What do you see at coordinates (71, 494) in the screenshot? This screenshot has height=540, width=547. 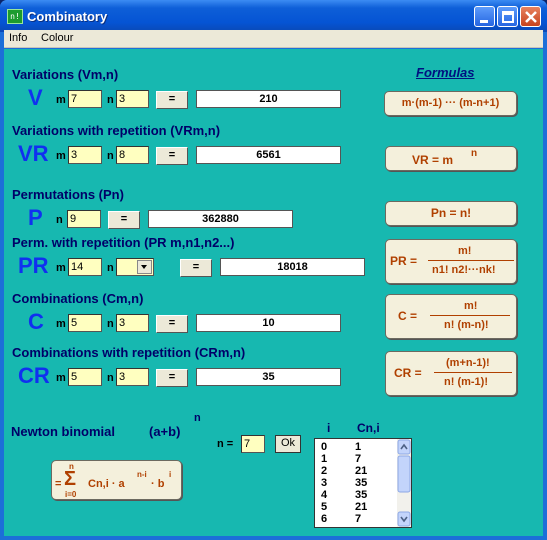 I see `sum-bottom: i=0` at bounding box center [71, 494].